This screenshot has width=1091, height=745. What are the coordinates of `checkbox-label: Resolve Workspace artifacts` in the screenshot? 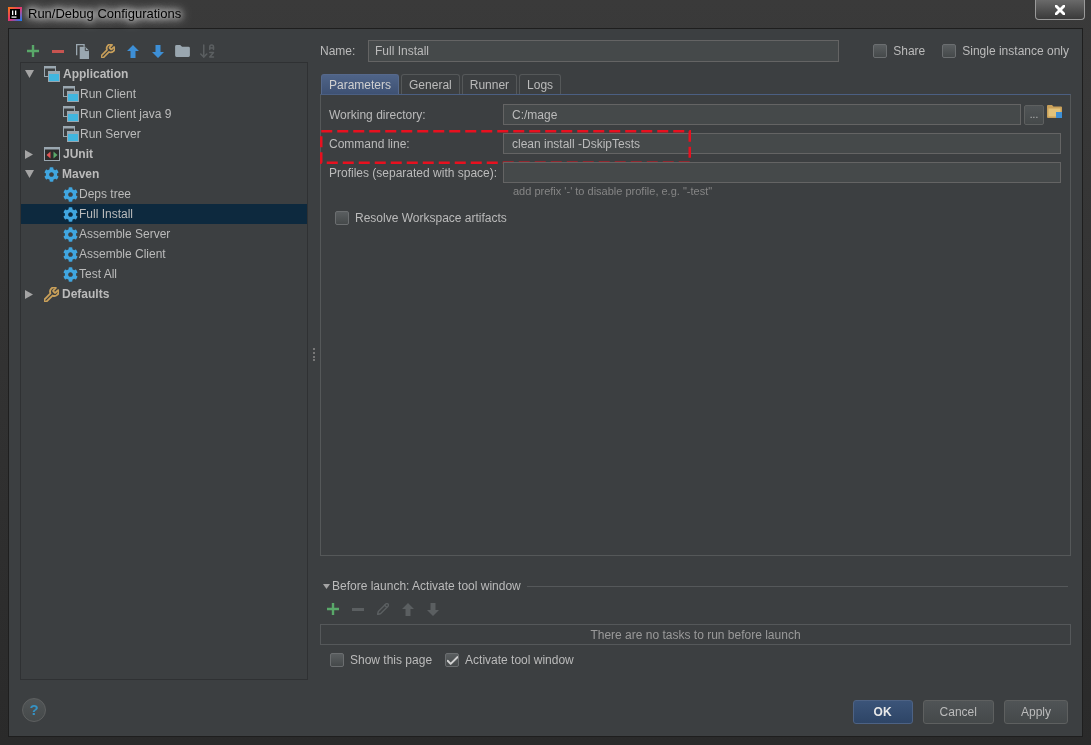 It's located at (431, 218).